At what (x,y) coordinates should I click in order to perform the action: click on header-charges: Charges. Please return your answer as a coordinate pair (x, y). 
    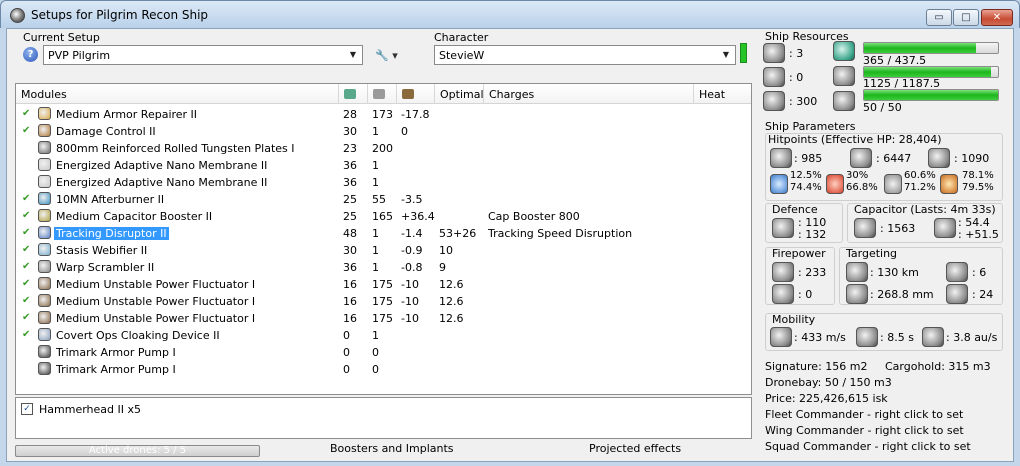
    Looking at the image, I should click on (589, 93).